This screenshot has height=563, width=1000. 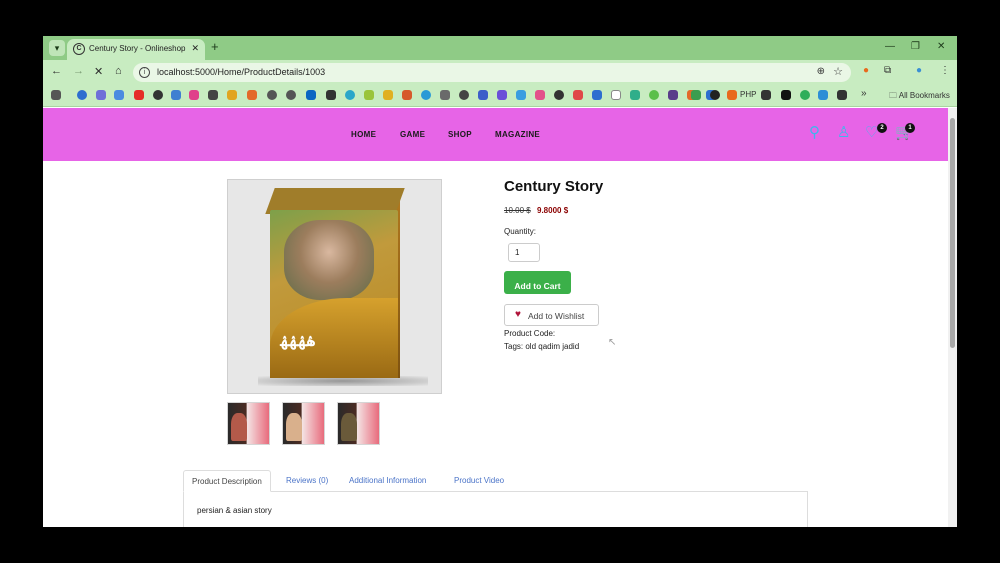 I want to click on back-icon: ←, so click(x=56, y=71).